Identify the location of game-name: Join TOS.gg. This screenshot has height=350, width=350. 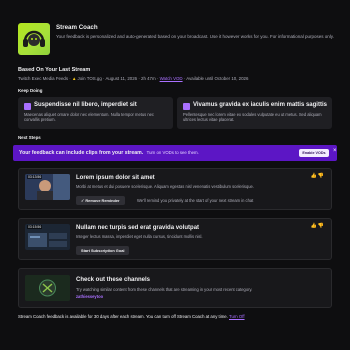
(89, 78).